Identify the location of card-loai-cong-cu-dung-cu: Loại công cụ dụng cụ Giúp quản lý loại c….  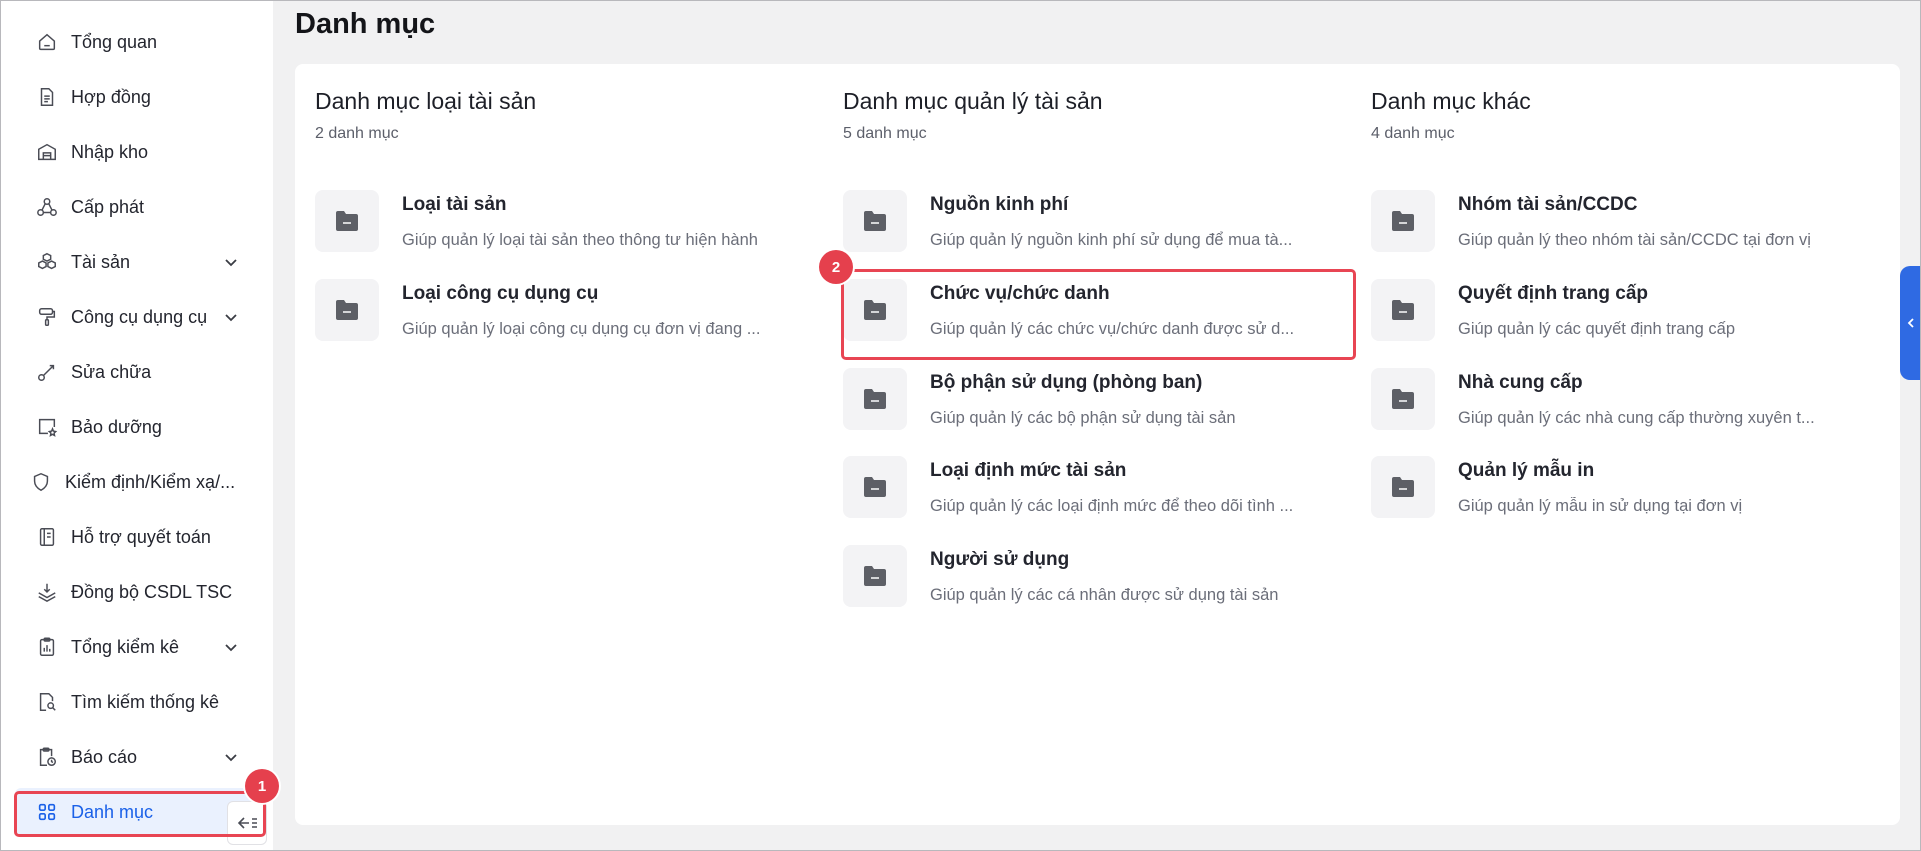
(570, 314).